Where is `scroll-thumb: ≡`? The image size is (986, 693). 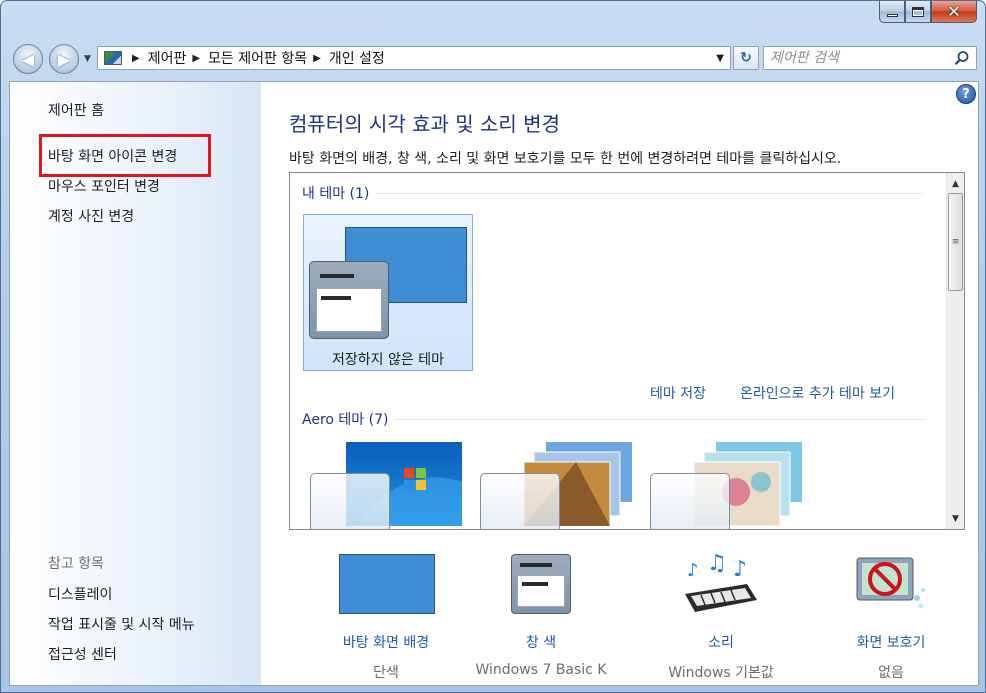
scroll-thumb: ≡ is located at coordinates (955, 242).